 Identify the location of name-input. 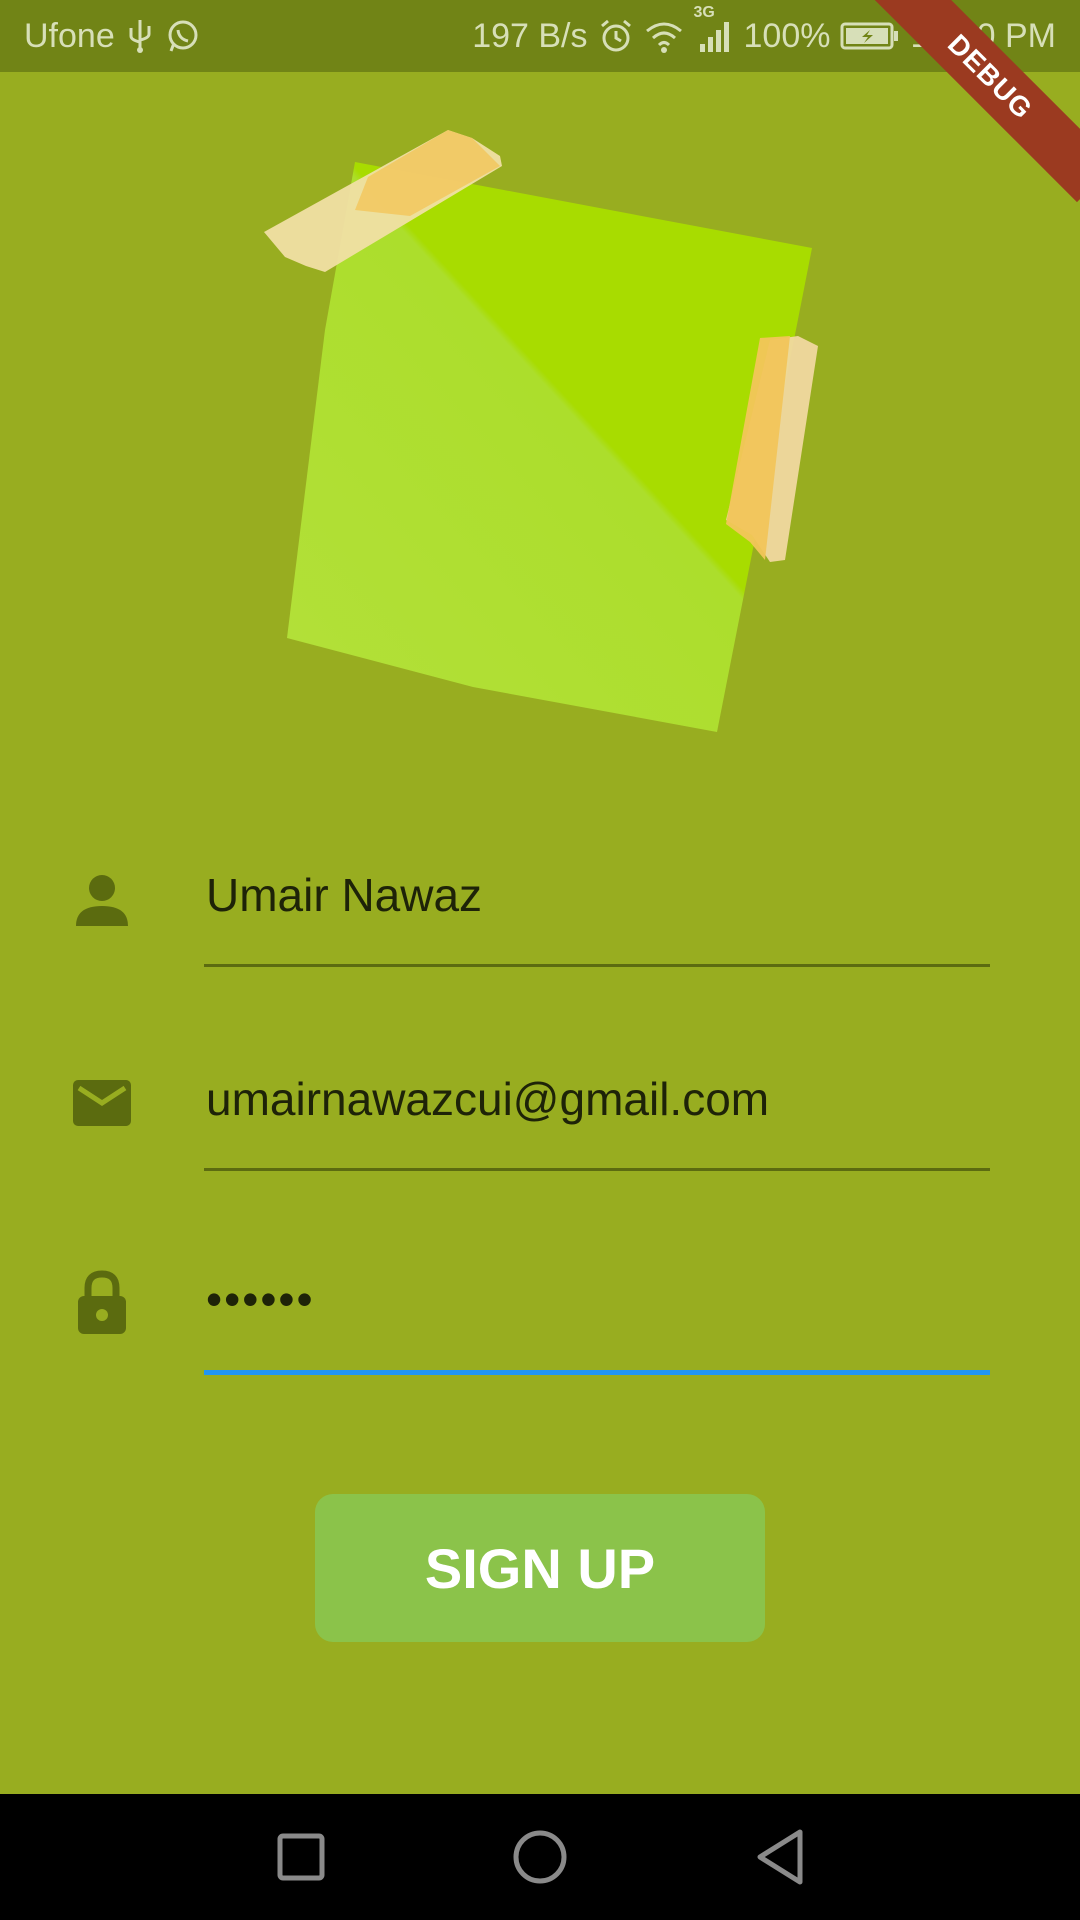
(599, 895).